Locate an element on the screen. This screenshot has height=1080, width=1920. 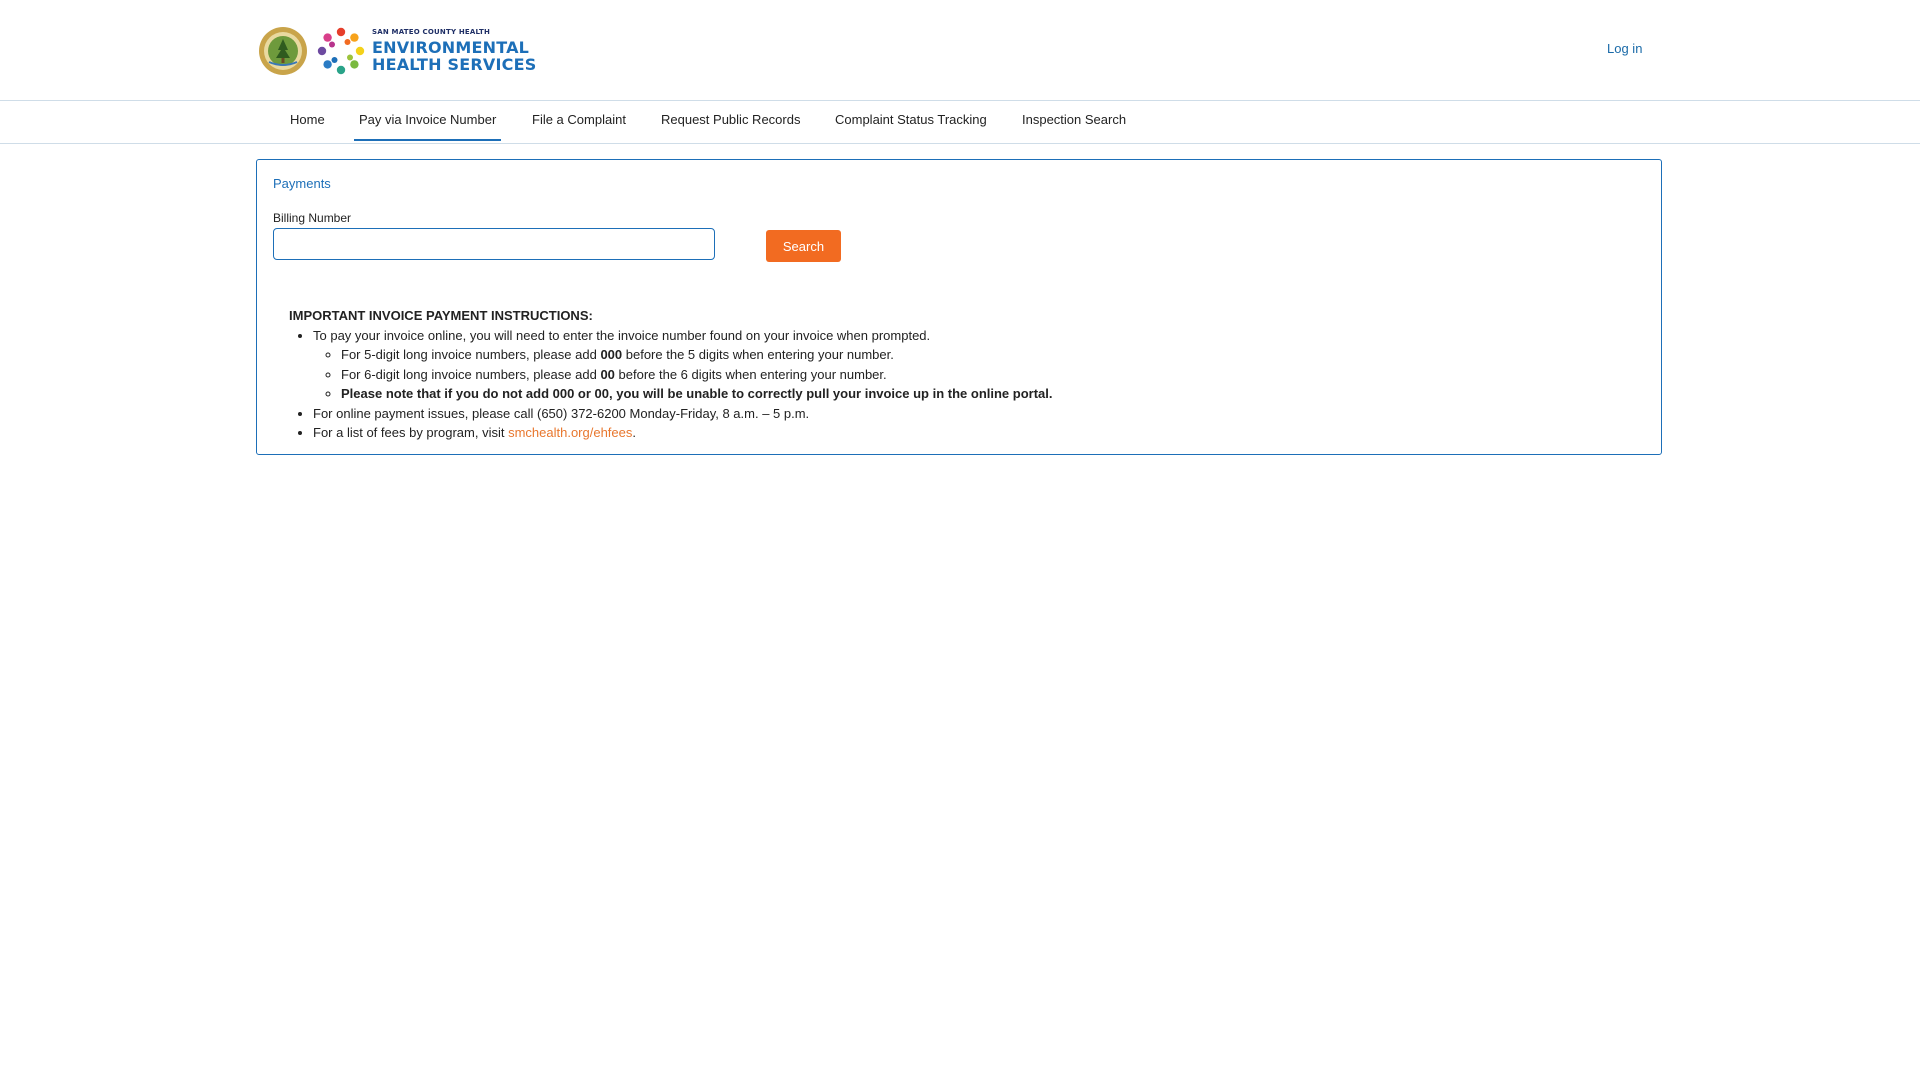
brand-line-1: ENVIRONMENTAL is located at coordinates (451, 47).